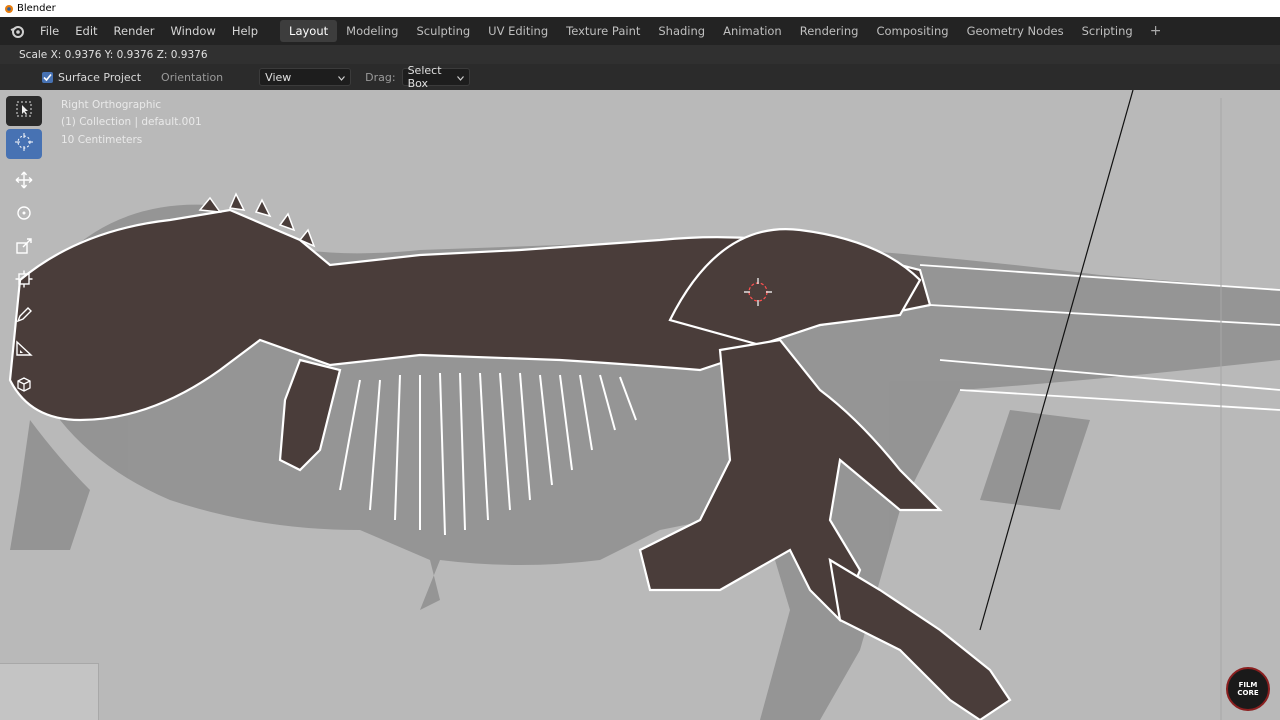 This screenshot has height=720, width=1280. I want to click on viewport-corner-panel, so click(49, 691).